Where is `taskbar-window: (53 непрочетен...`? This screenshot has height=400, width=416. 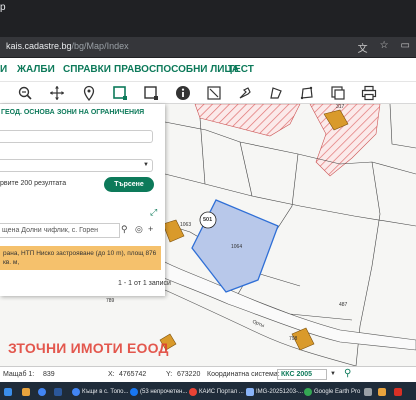 taskbar-window: (53 непрочетен... is located at coordinates (158, 391).